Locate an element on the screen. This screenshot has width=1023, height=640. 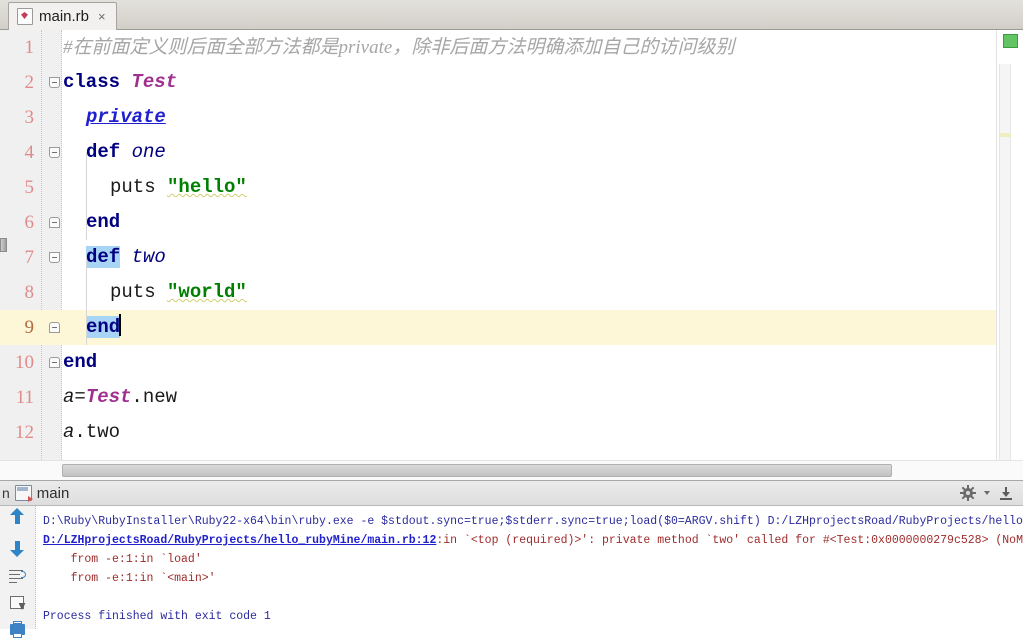
editor-tab-bar: main.rb × is located at coordinates (511, 15).